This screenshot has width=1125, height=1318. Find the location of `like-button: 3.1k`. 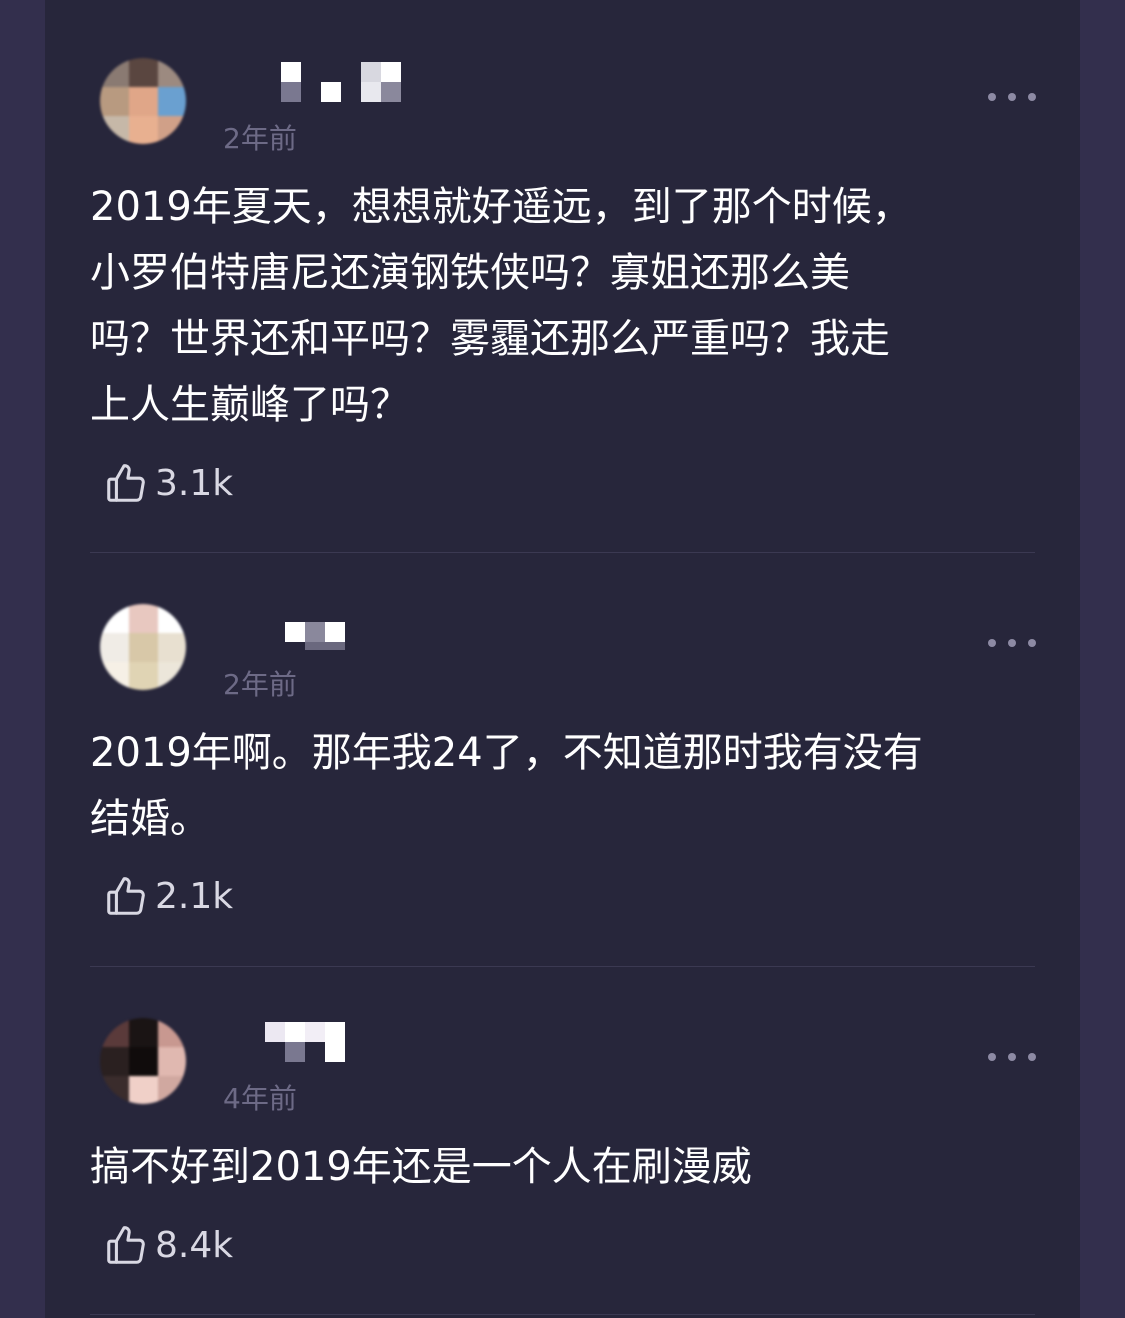

like-button: 3.1k is located at coordinates (168, 483).